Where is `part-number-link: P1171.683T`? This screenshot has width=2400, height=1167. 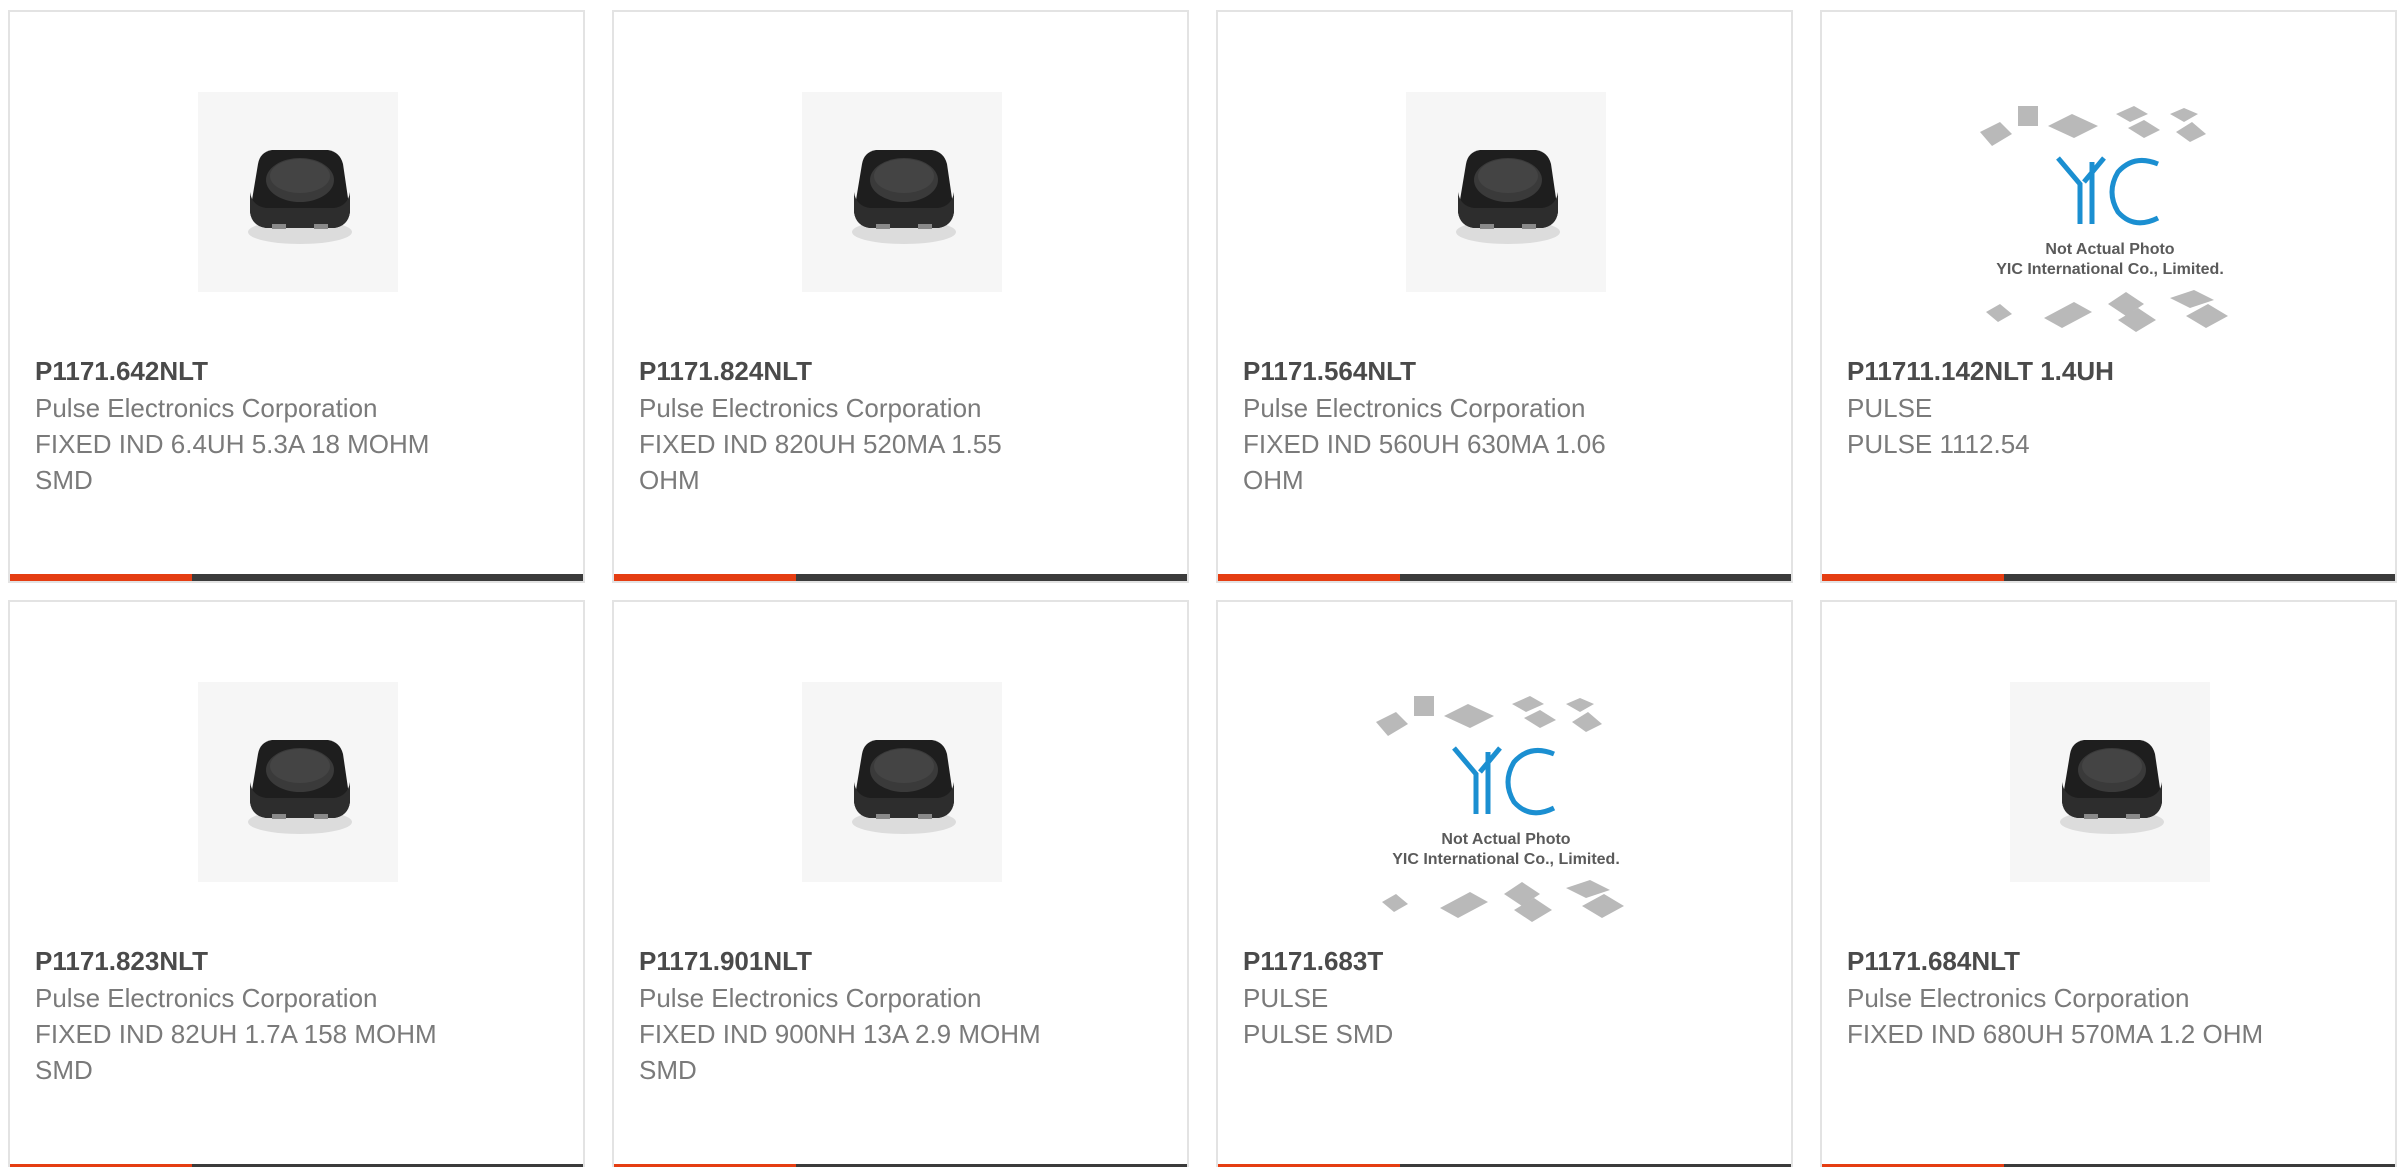
part-number-link: P1171.683T is located at coordinates (1453, 961).